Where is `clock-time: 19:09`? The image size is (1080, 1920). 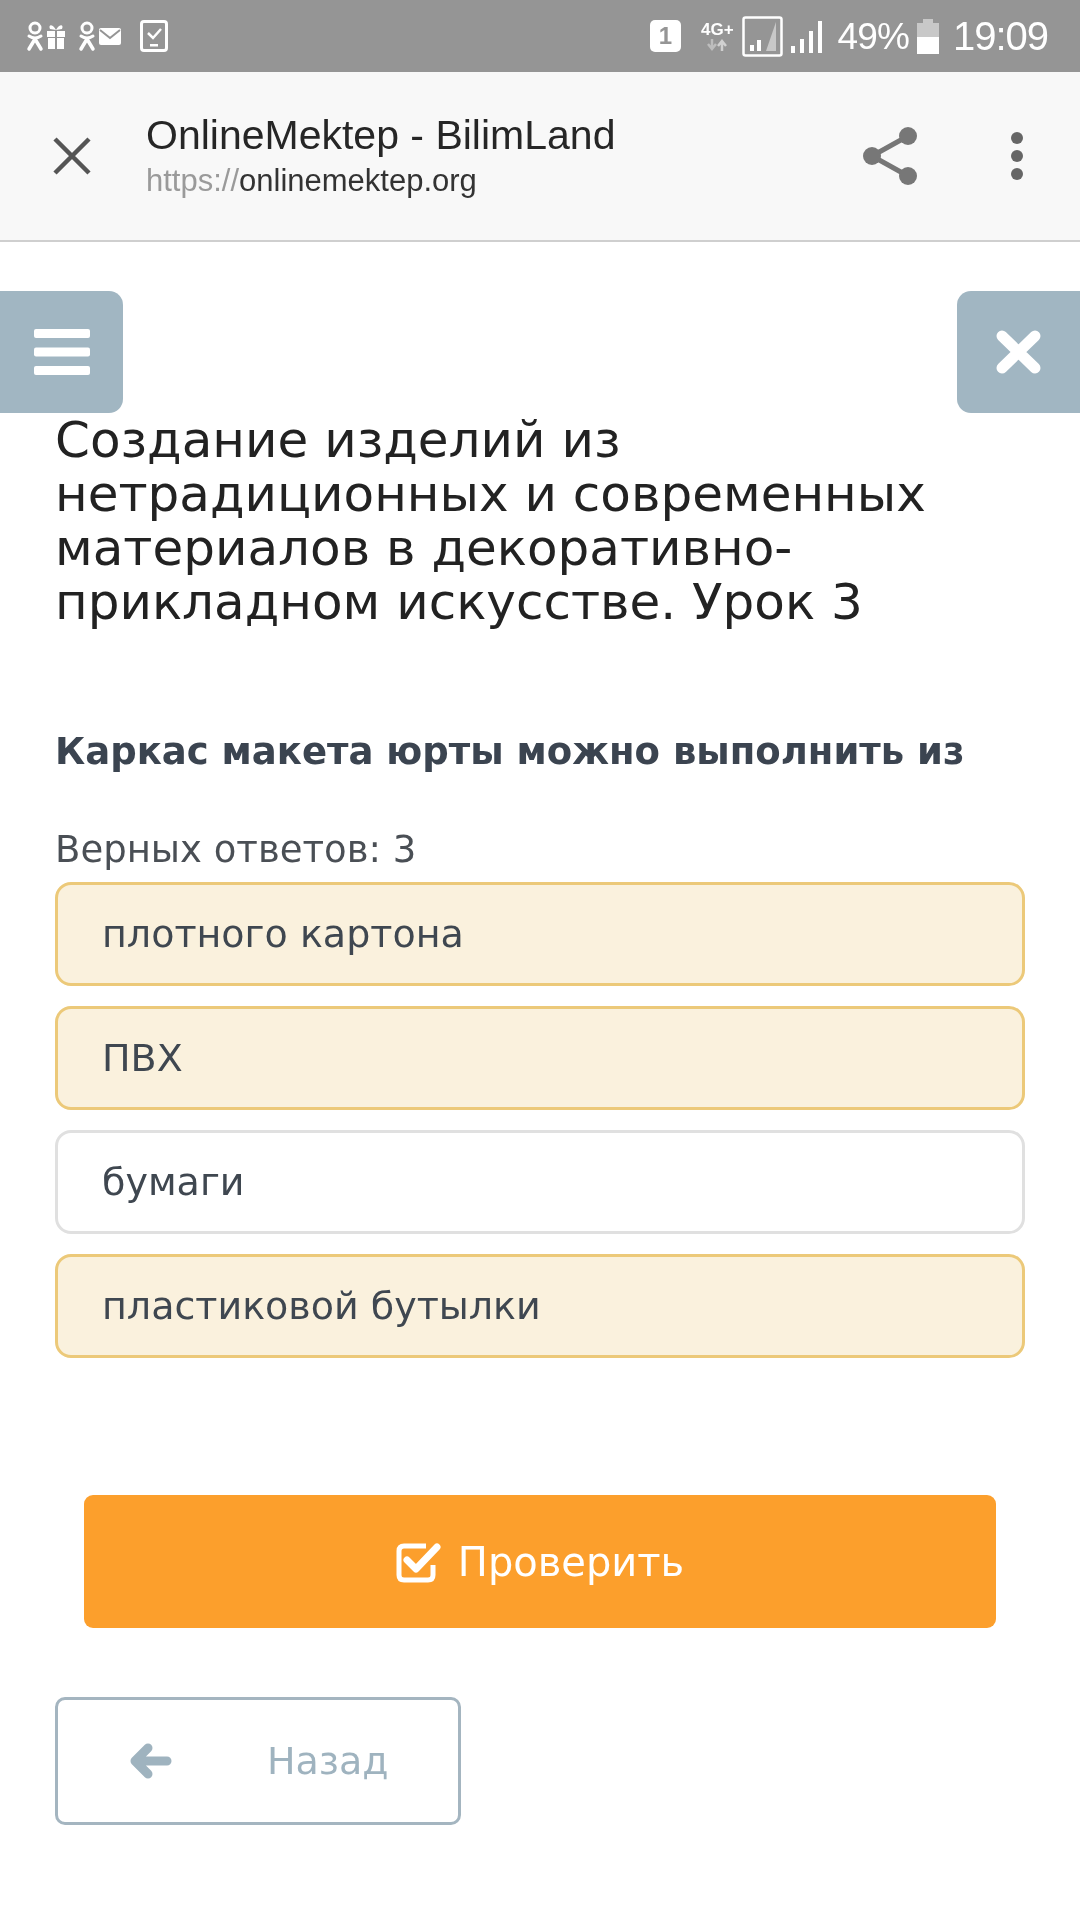 clock-time: 19:09 is located at coordinates (1000, 36).